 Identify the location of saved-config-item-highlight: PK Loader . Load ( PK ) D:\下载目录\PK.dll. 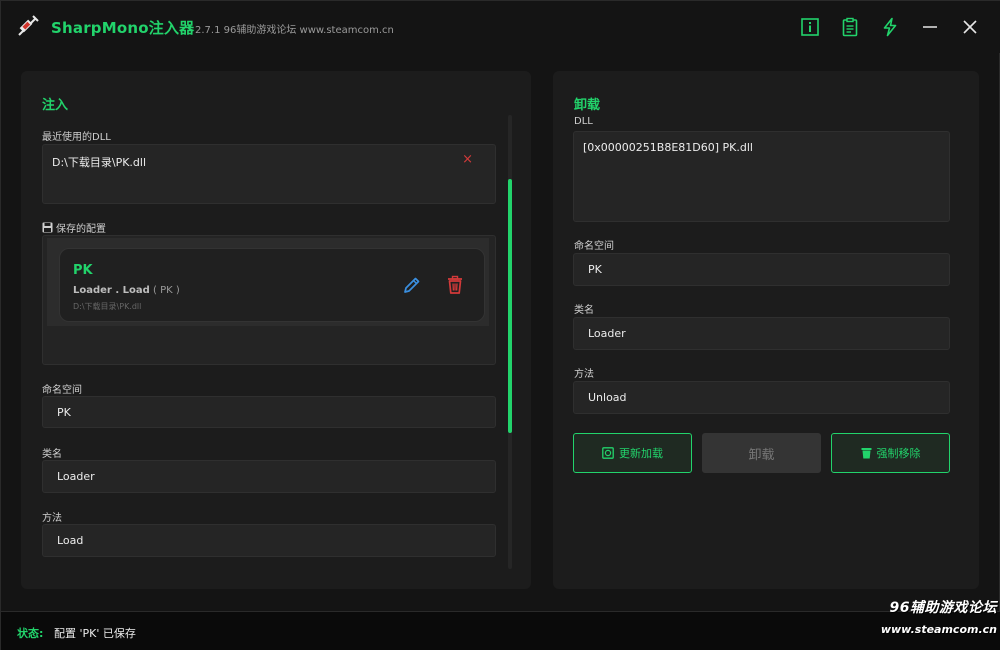
(268, 282).